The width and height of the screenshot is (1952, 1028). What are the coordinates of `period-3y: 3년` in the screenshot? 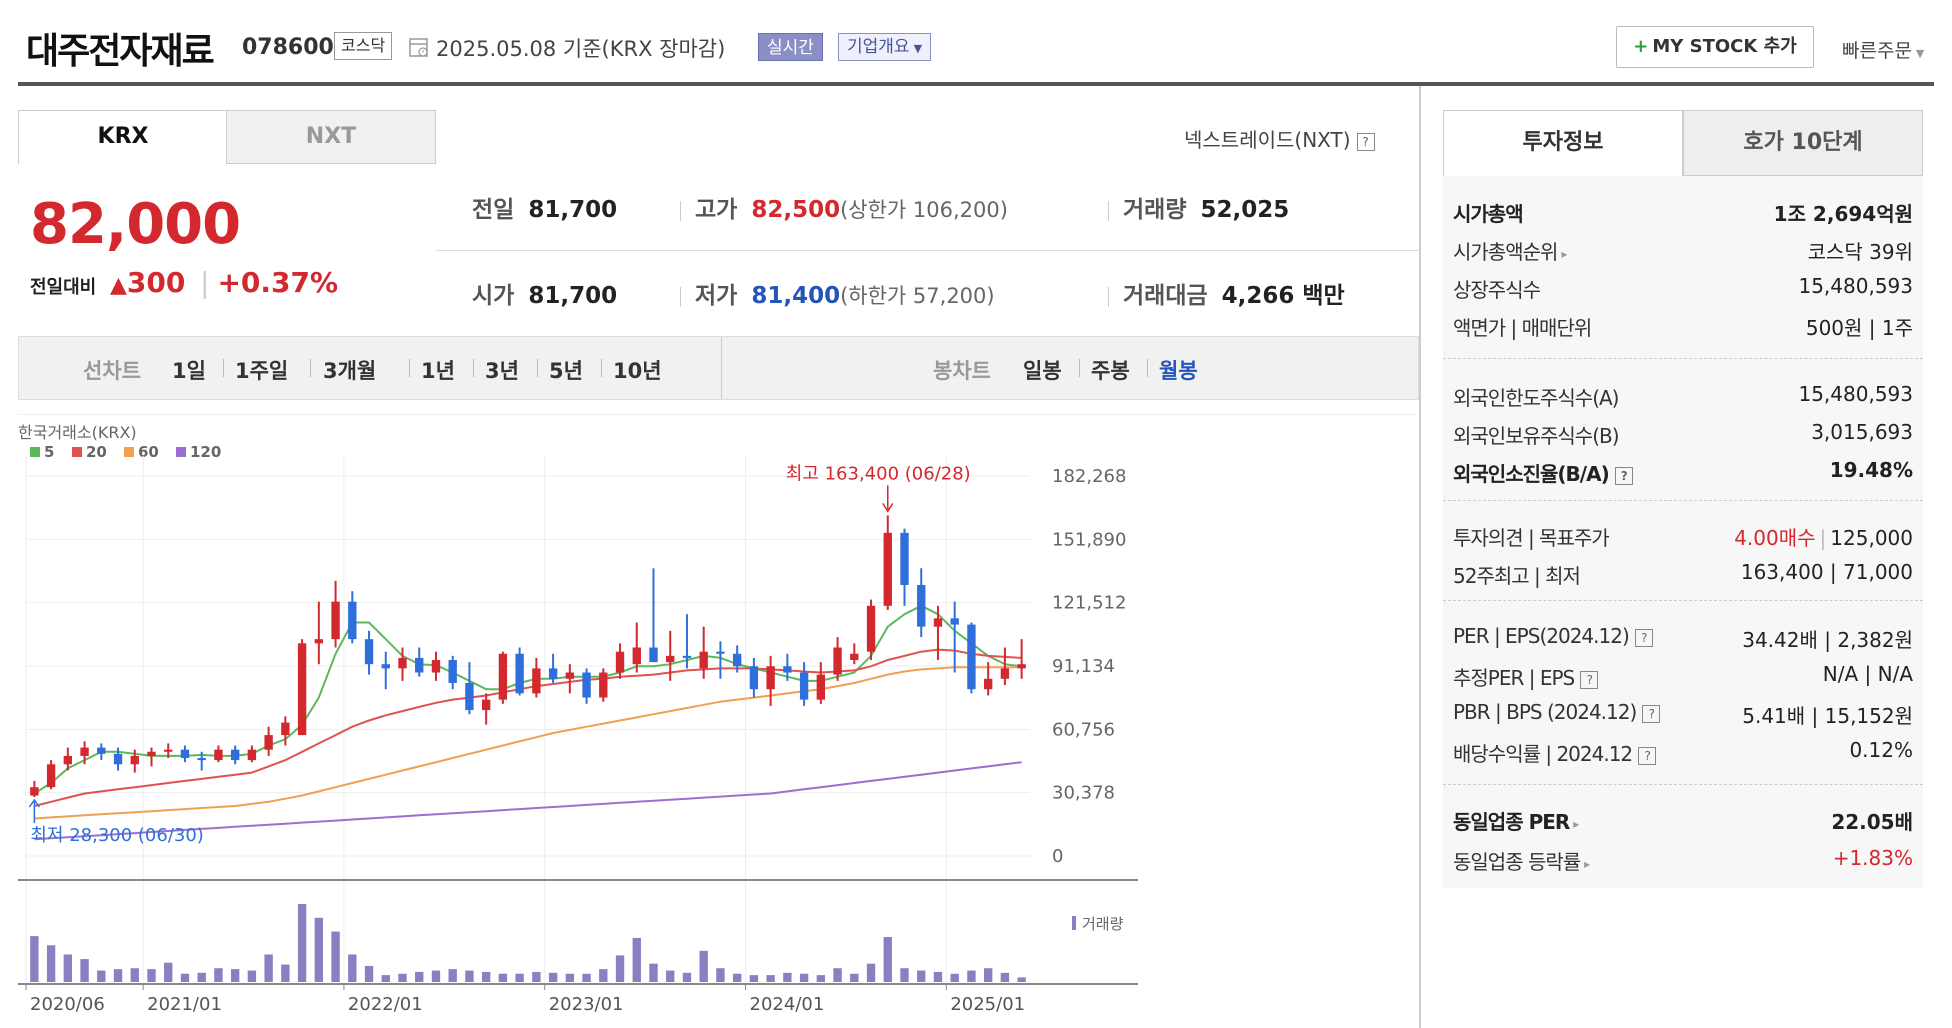 It's located at (502, 370).